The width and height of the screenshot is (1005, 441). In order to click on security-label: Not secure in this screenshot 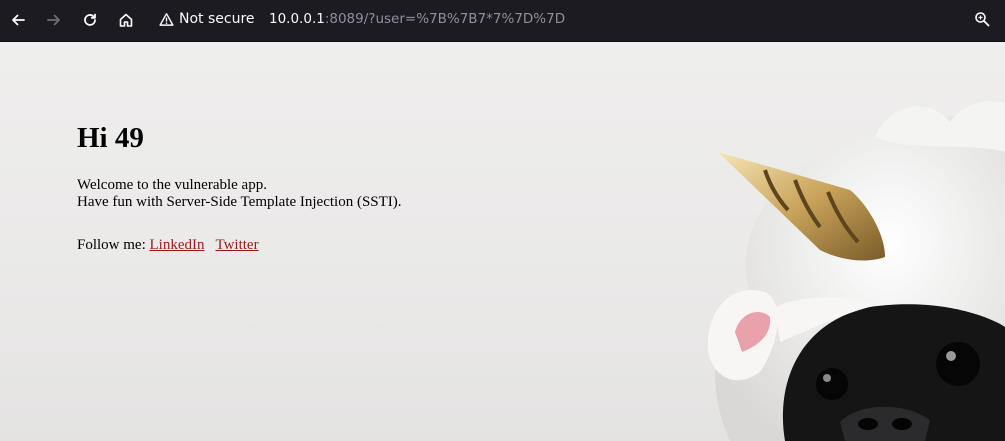, I will do `click(217, 19)`.